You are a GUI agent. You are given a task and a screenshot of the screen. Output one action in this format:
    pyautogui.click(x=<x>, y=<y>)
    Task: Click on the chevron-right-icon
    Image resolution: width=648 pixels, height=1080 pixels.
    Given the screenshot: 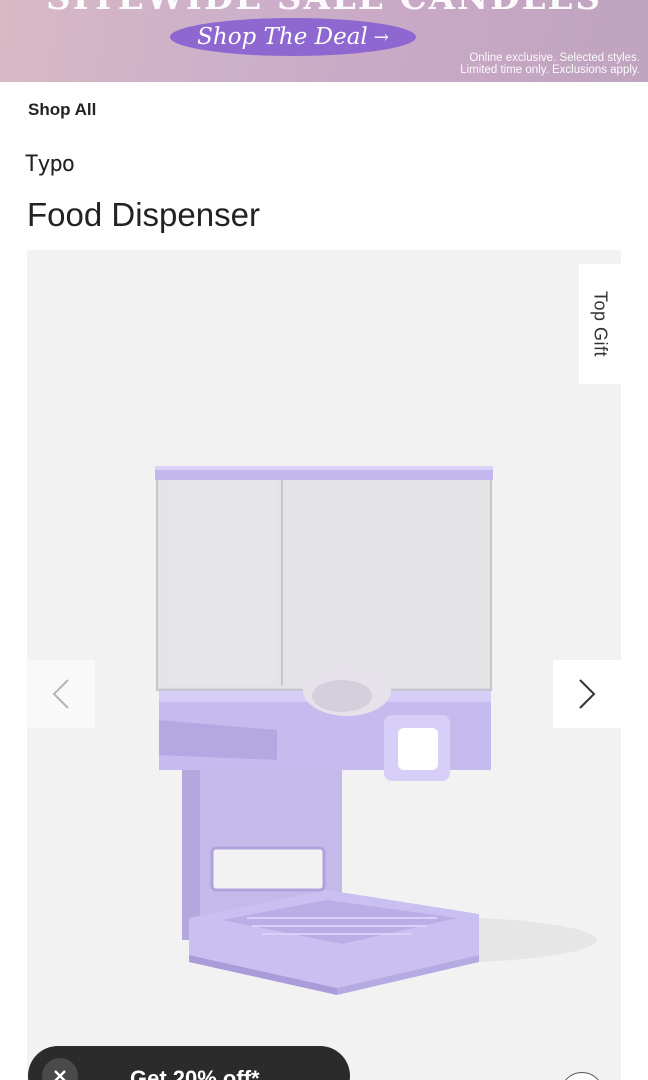 What is the action you would take?
    pyautogui.click(x=587, y=694)
    